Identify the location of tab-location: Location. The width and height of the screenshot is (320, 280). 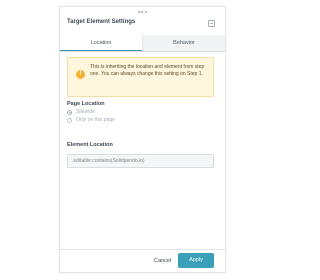
(101, 43).